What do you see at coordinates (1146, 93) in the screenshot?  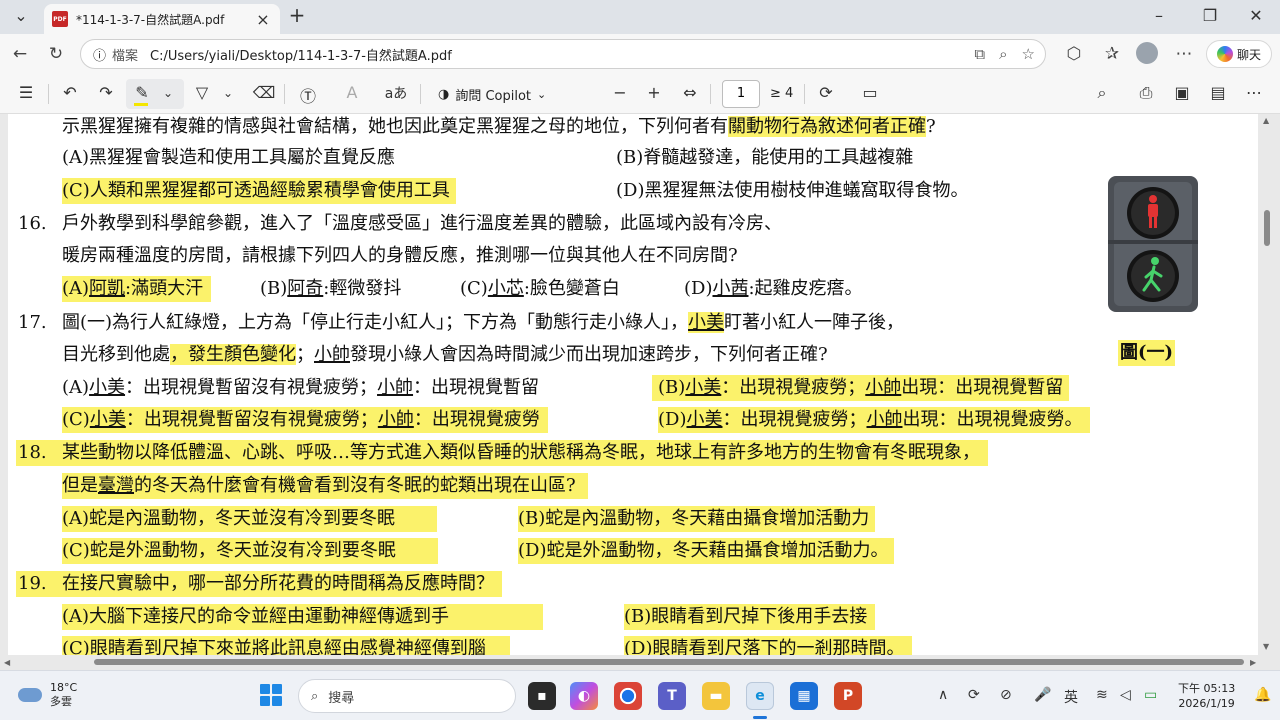 I see `print-icon: ⎙` at bounding box center [1146, 93].